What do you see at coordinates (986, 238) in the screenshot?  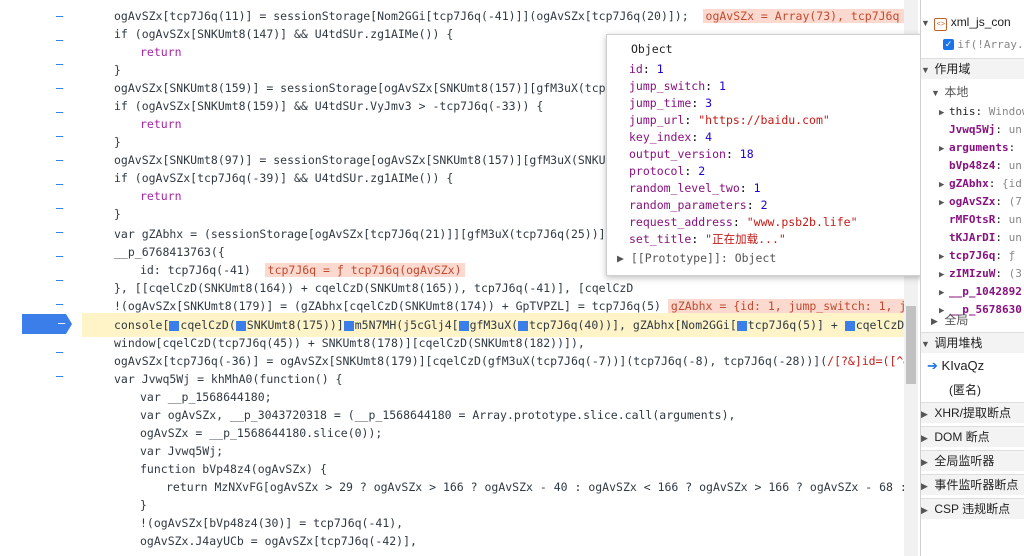 I see `scope-variable-row: tKJArDI: un` at bounding box center [986, 238].